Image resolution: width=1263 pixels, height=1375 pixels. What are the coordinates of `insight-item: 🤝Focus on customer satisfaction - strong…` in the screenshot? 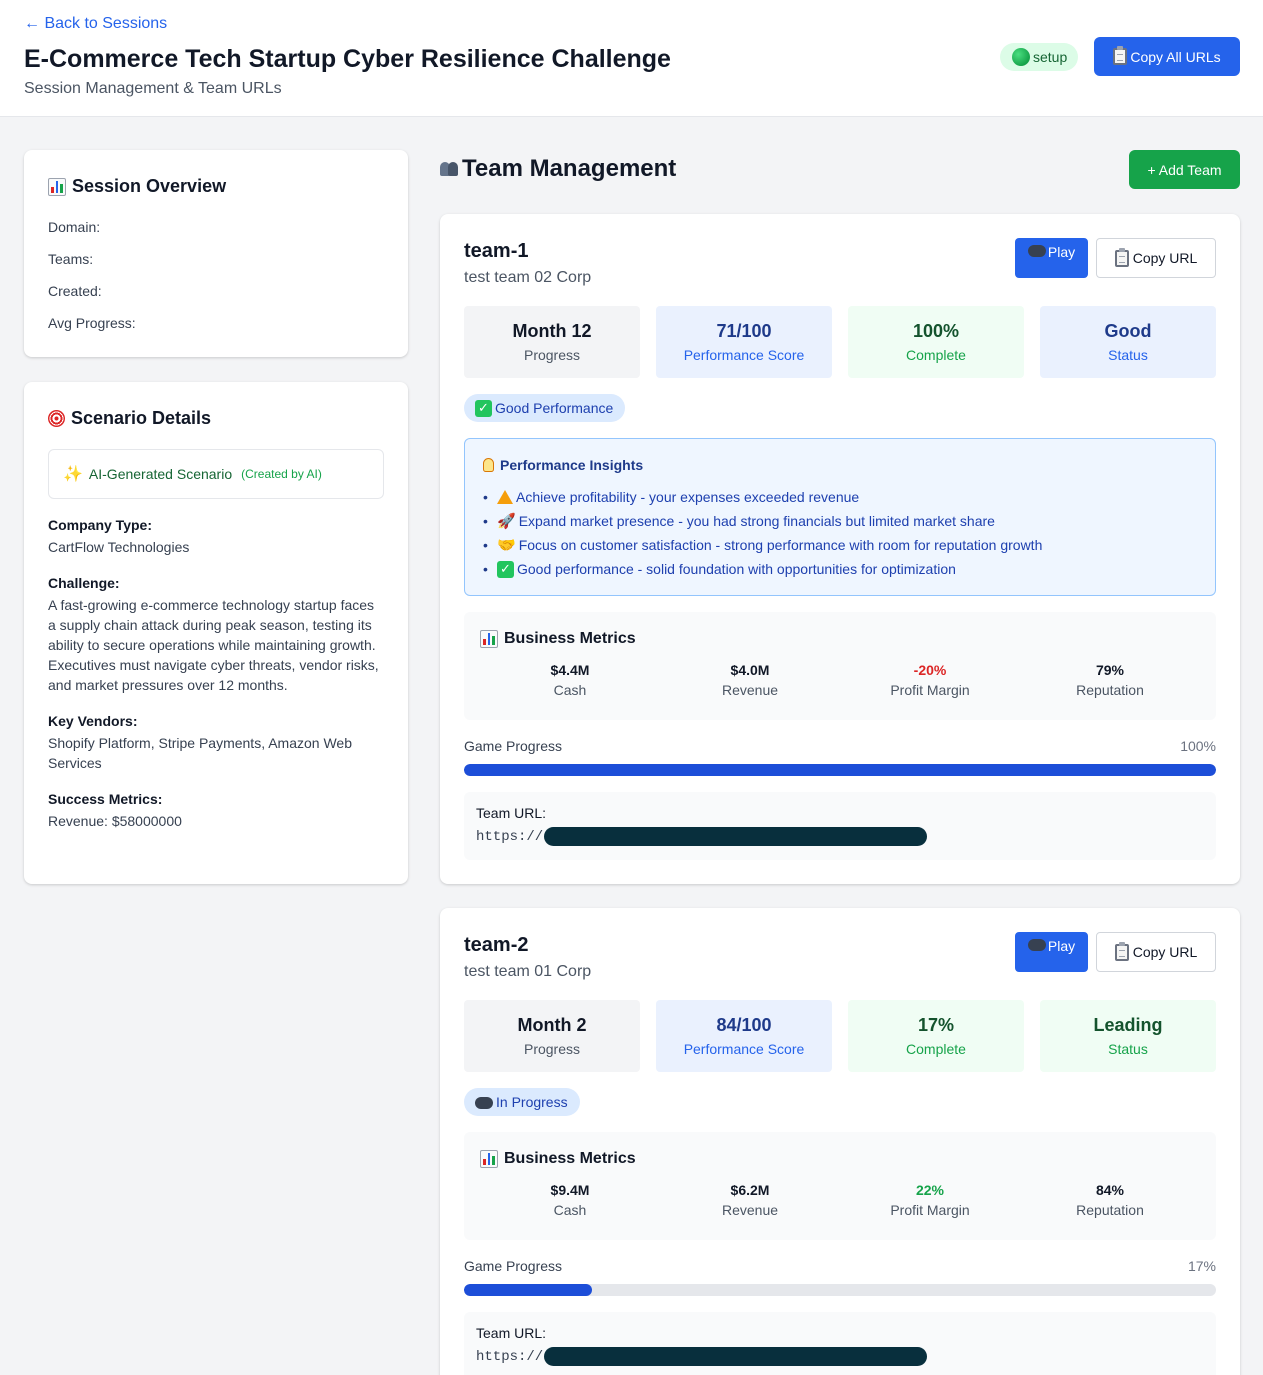 It's located at (840, 545).